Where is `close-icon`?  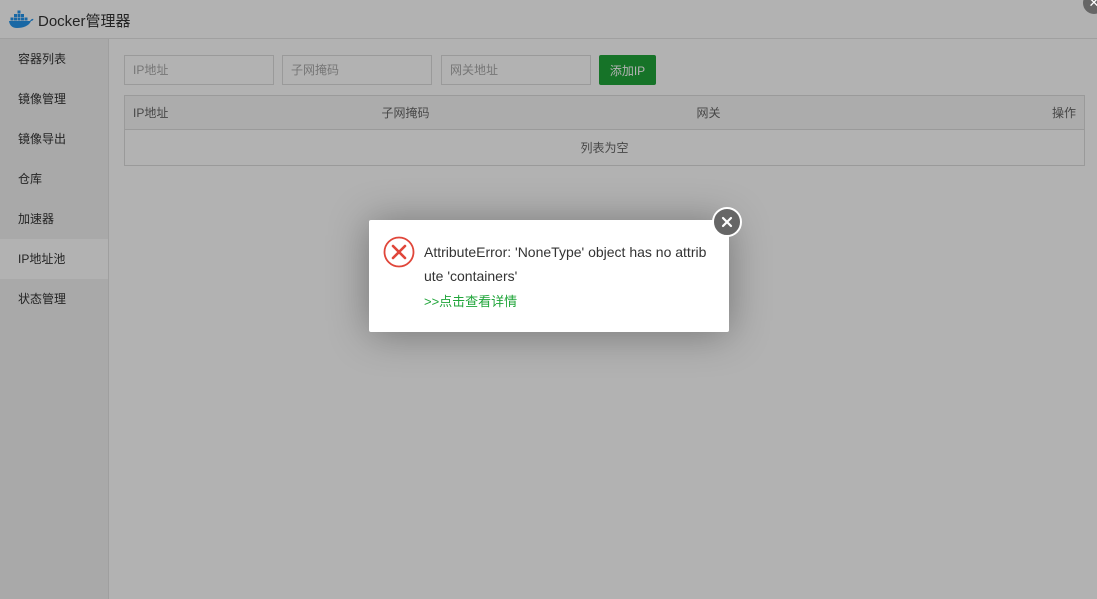
close-icon is located at coordinates (727, 222).